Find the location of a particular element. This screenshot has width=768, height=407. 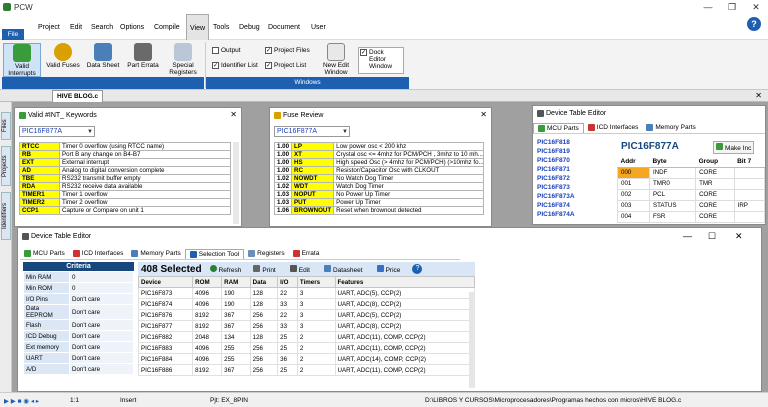

column-header: I/O is located at coordinates (287, 282).